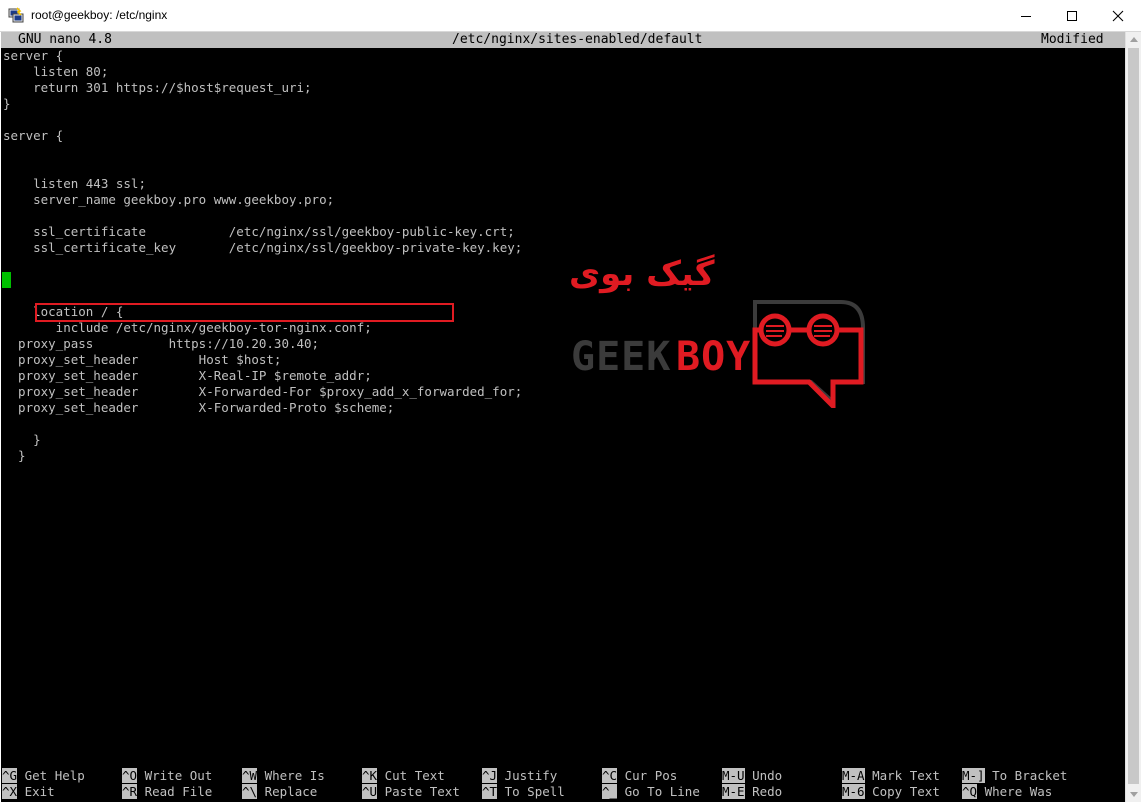 The image size is (1141, 802). I want to click on minimize-icon, so click(1026, 16).